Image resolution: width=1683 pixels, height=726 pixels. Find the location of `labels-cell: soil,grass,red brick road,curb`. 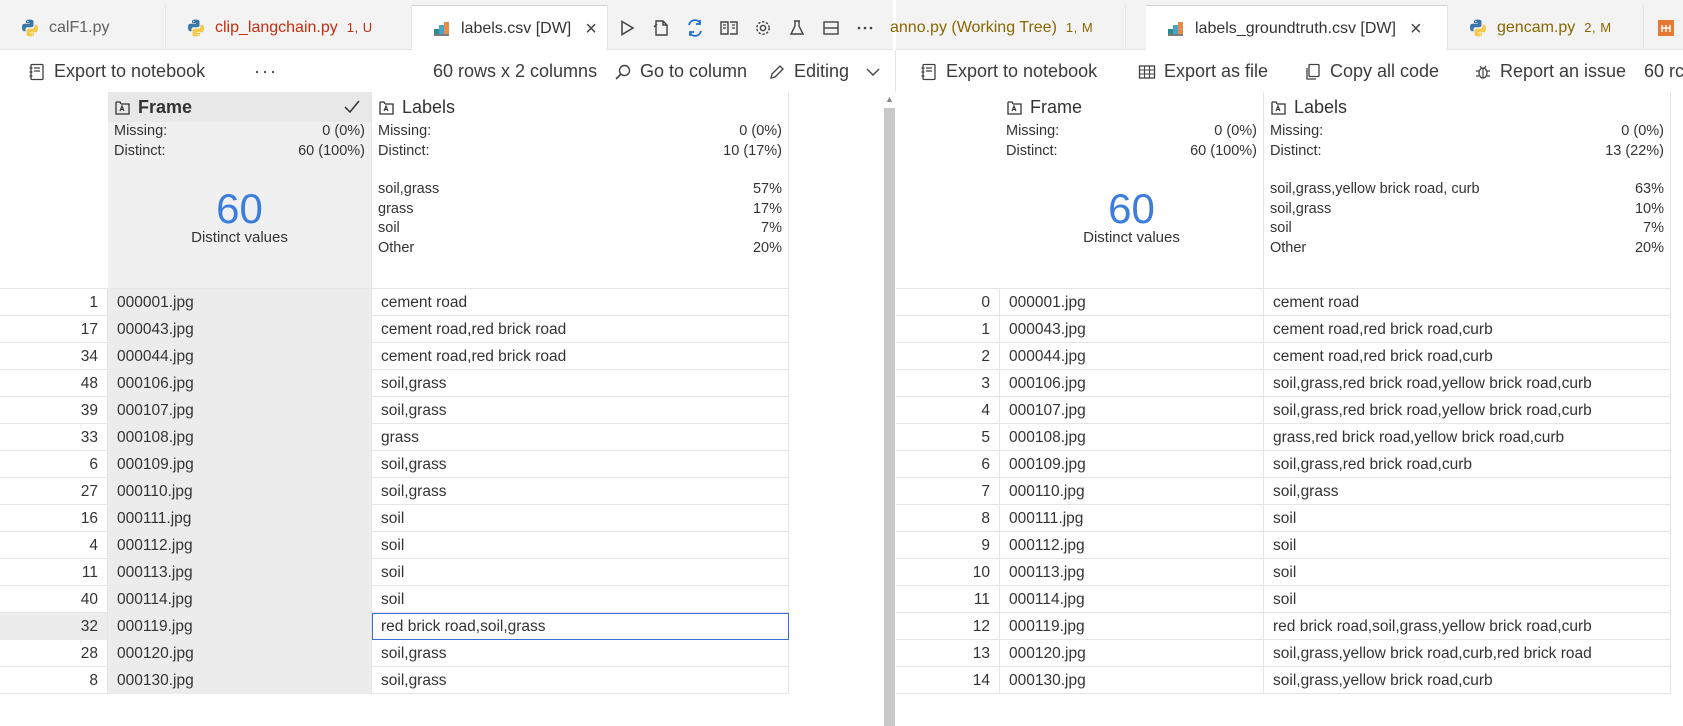

labels-cell: soil,grass,red brick road,curb is located at coordinates (1467, 464).